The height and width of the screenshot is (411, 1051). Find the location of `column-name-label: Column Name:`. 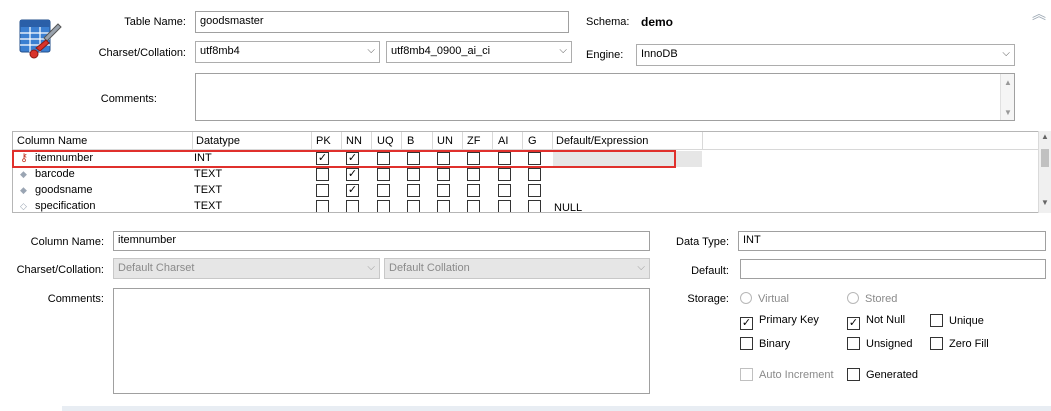

column-name-label: Column Name: is located at coordinates (67, 242).